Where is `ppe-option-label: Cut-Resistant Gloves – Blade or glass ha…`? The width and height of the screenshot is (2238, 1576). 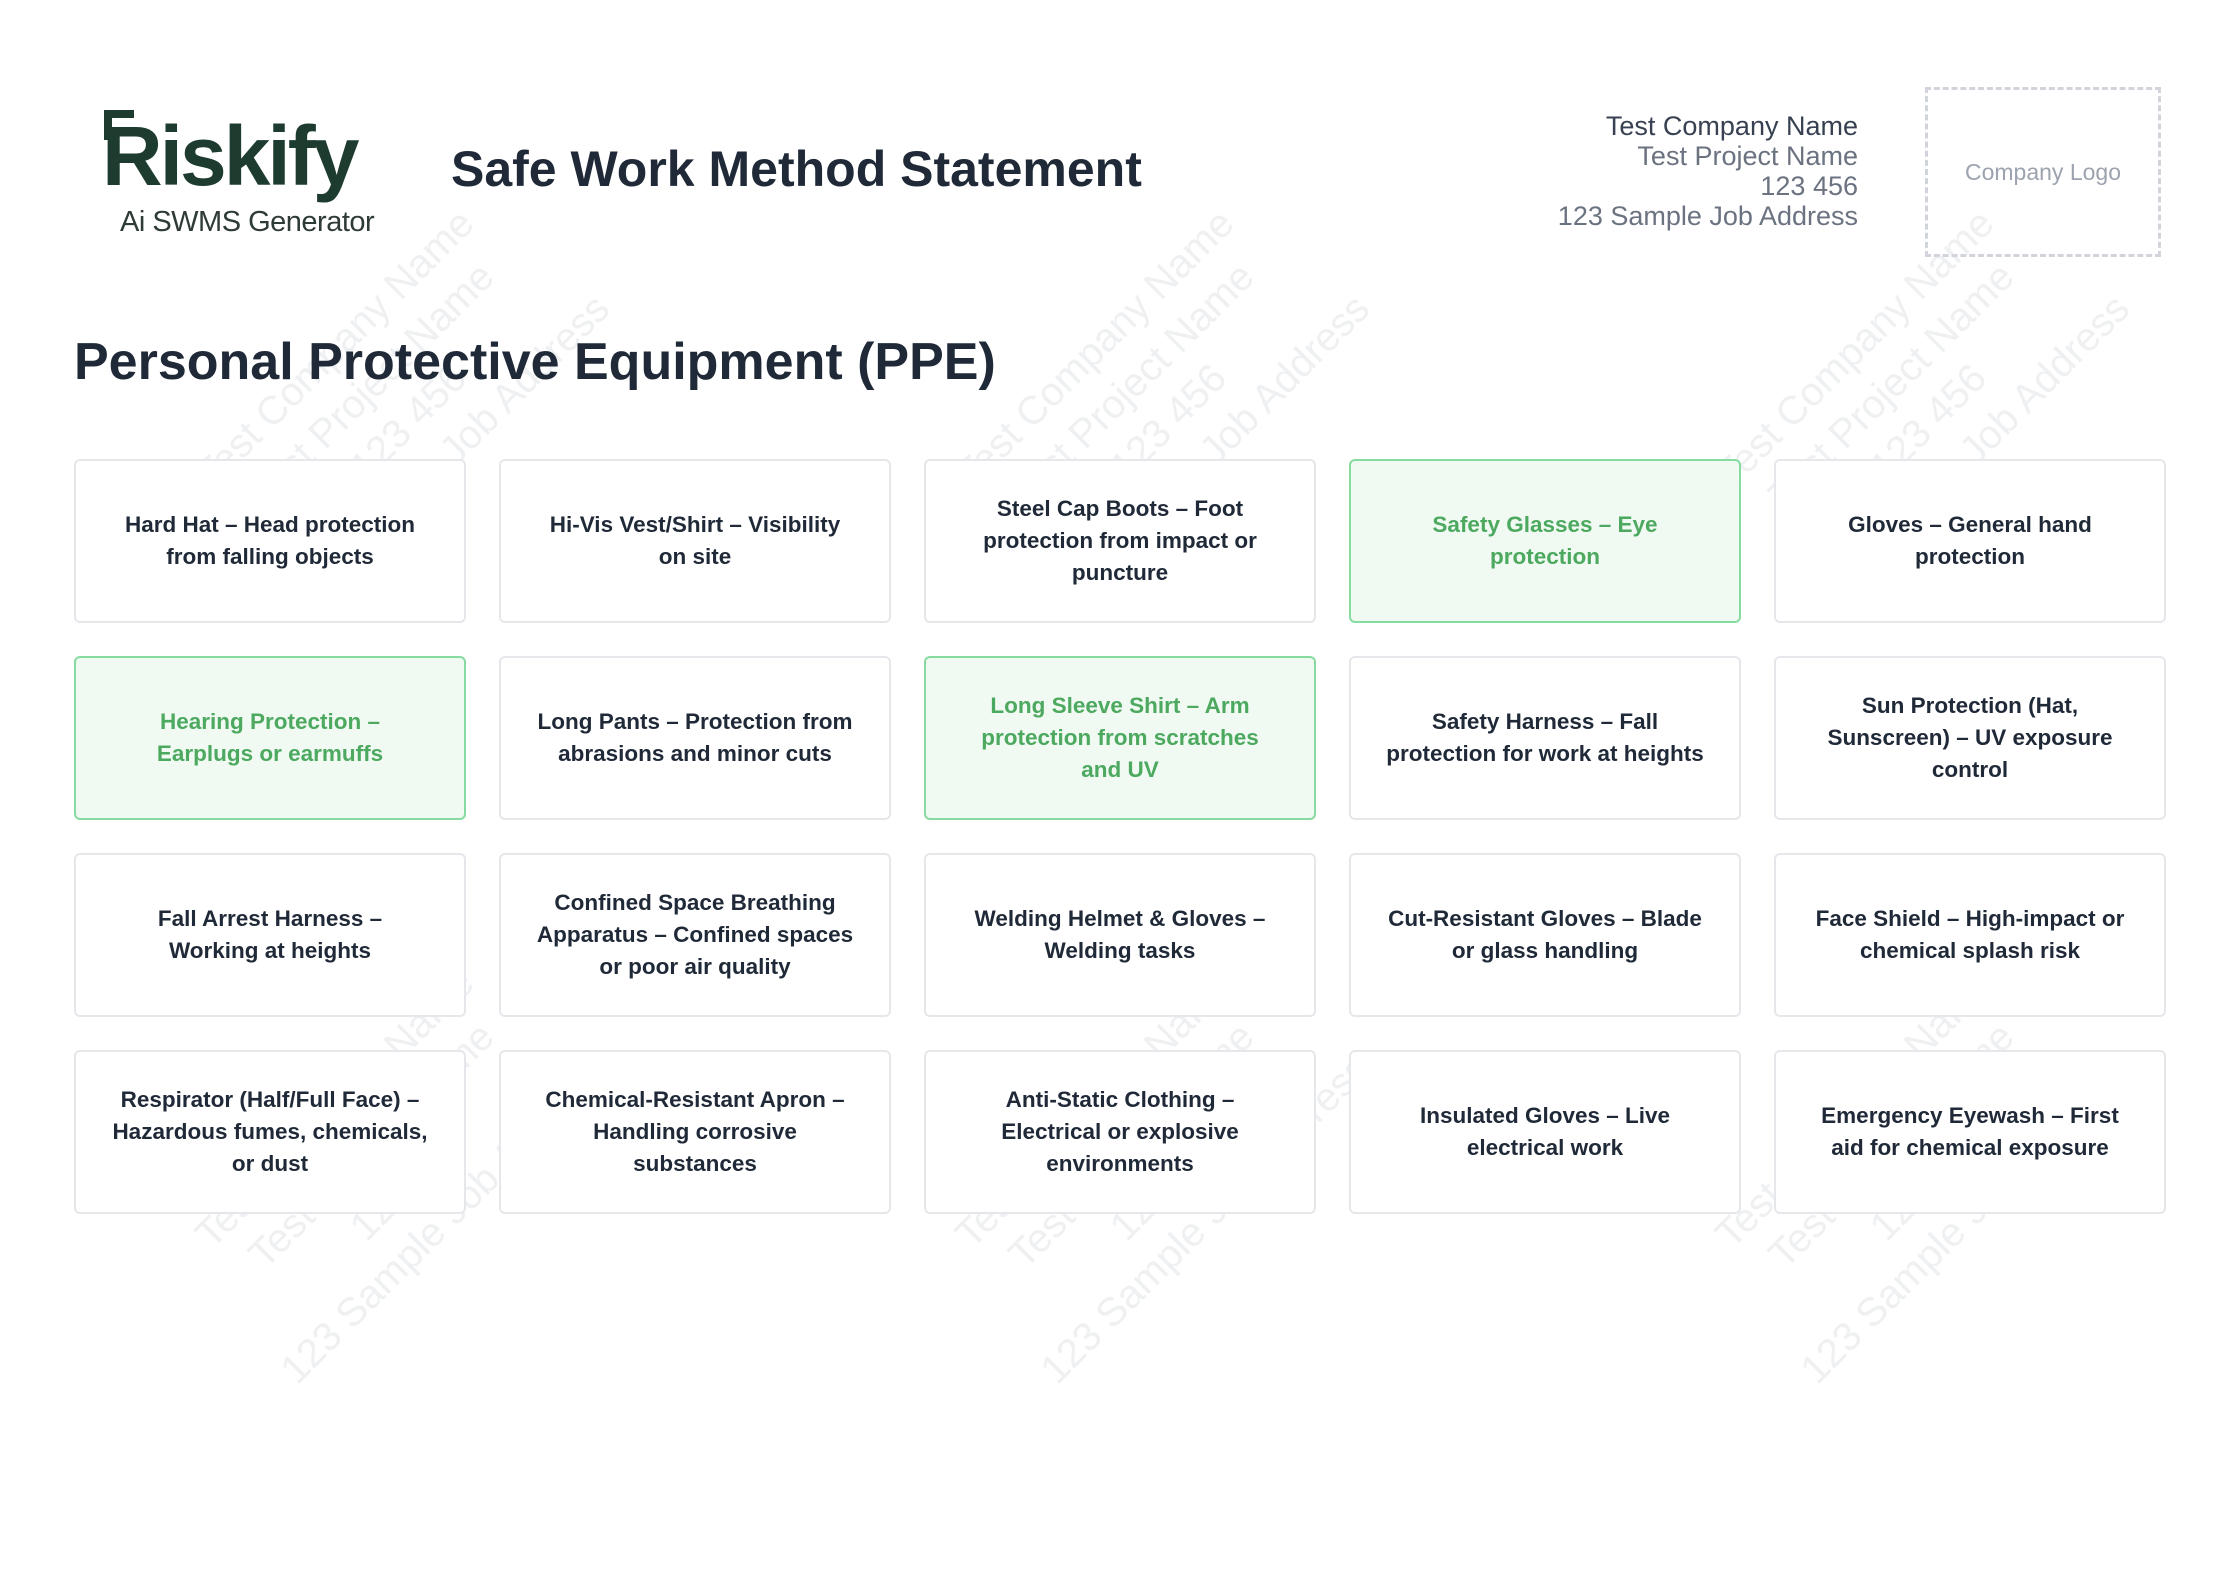
ppe-option-label: Cut-Resistant Gloves – Blade or glass ha… is located at coordinates (1545, 934).